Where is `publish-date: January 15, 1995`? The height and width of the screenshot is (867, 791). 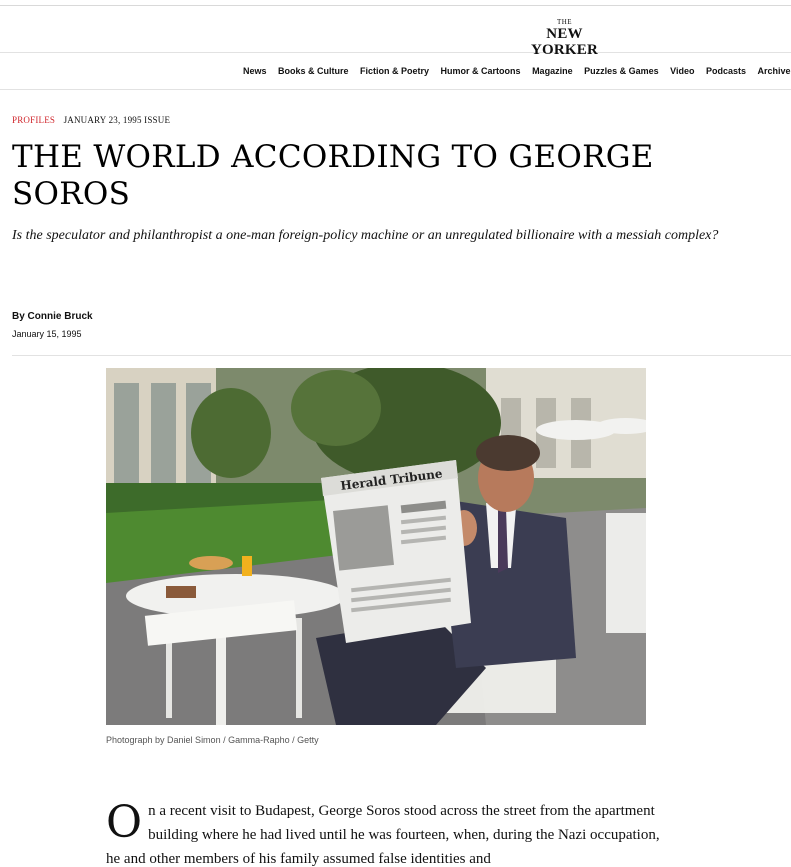 publish-date: January 15, 1995 is located at coordinates (47, 334).